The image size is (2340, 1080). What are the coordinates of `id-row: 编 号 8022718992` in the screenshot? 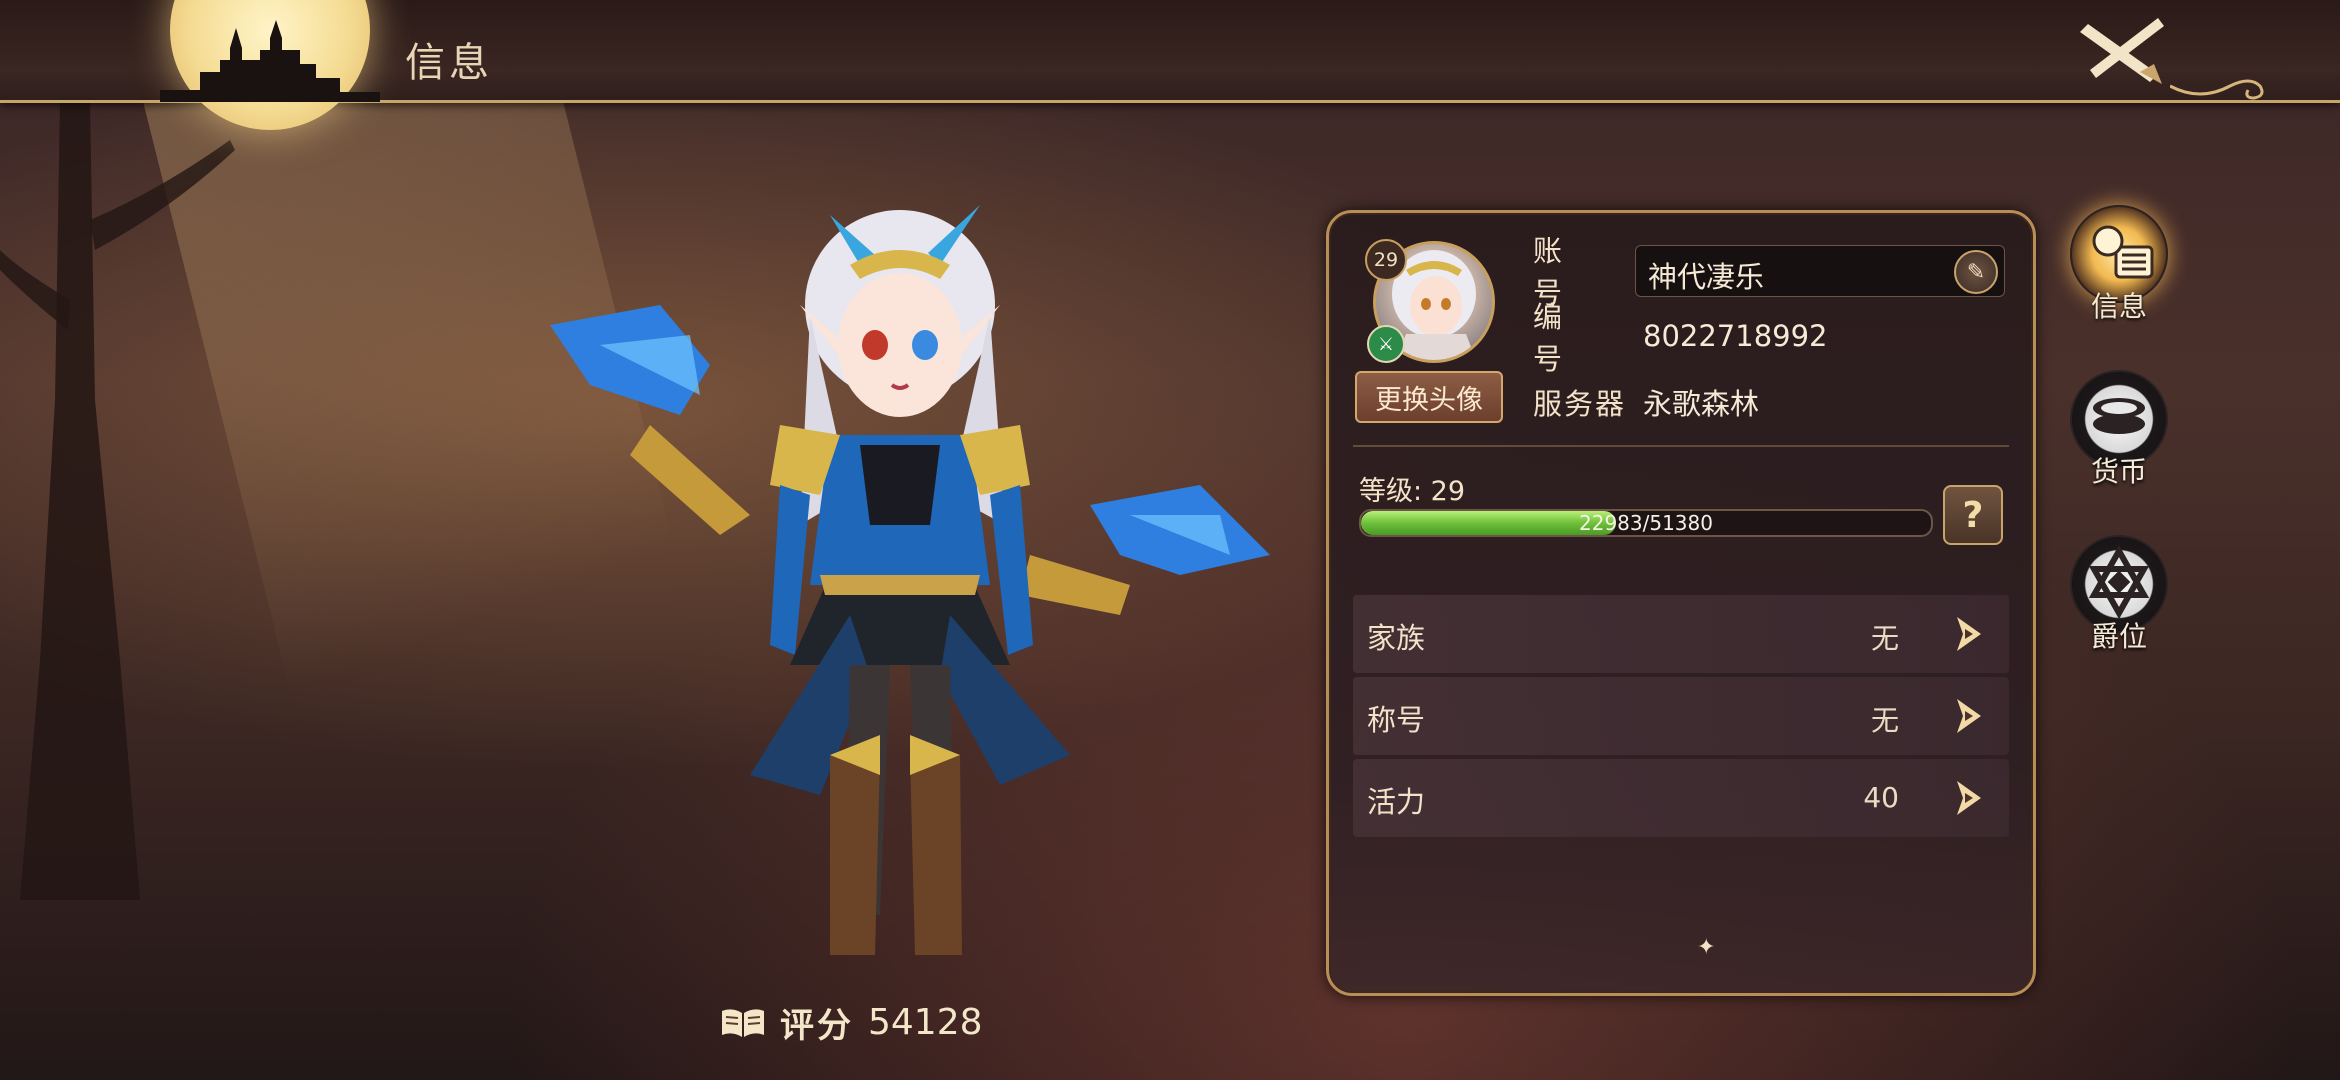 It's located at (1680, 338).